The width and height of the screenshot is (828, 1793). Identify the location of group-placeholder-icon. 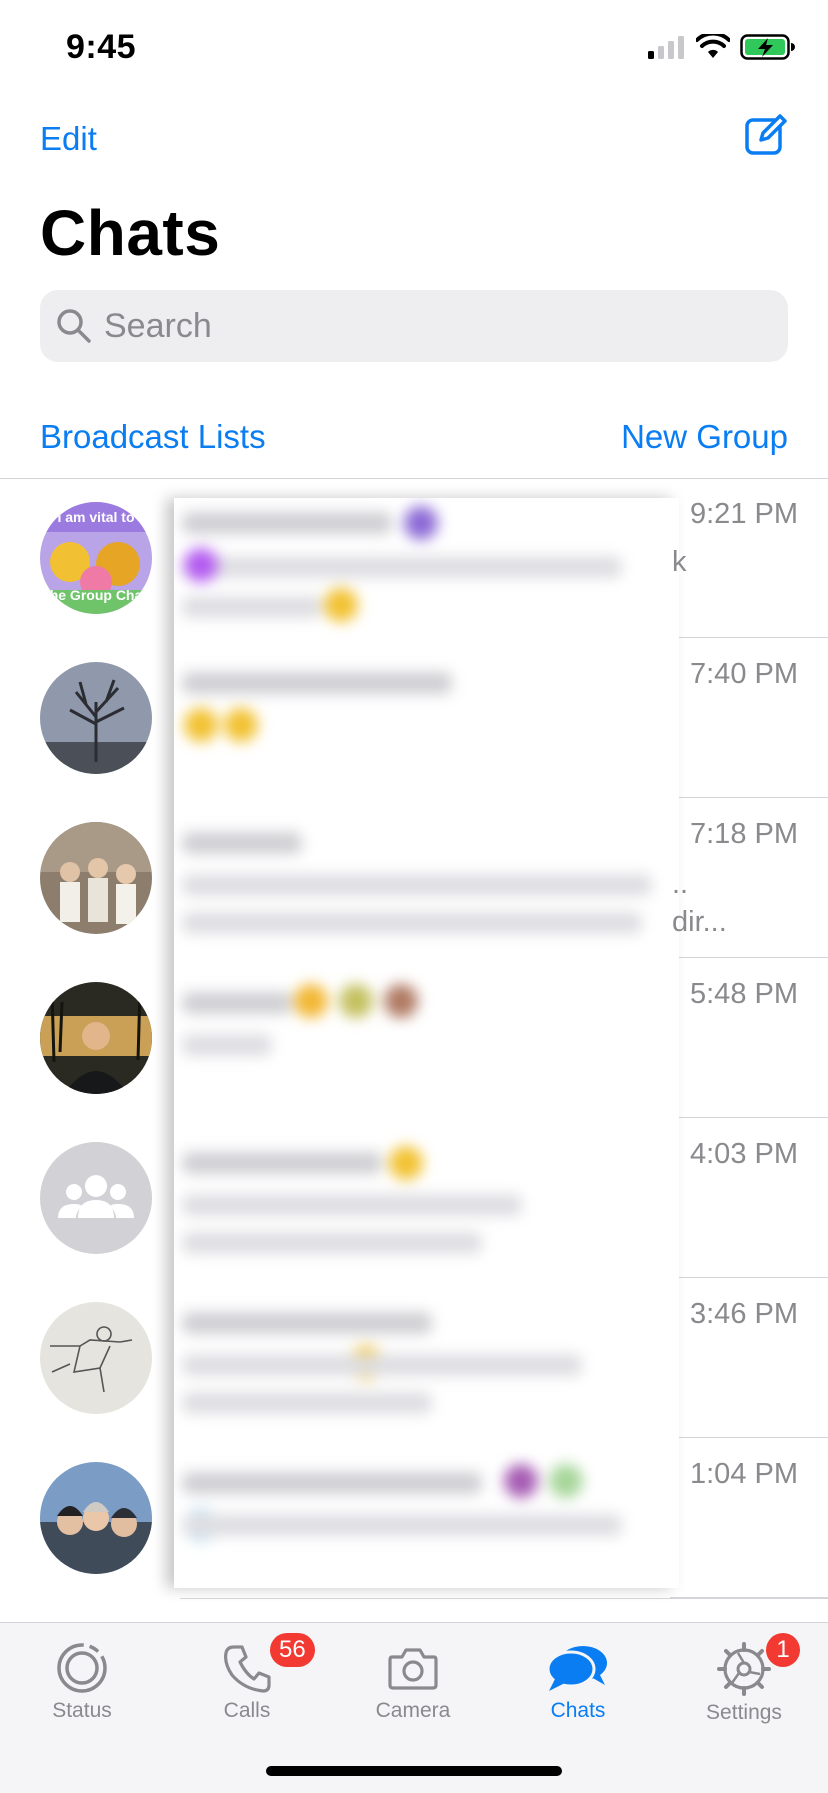
(96, 1196).